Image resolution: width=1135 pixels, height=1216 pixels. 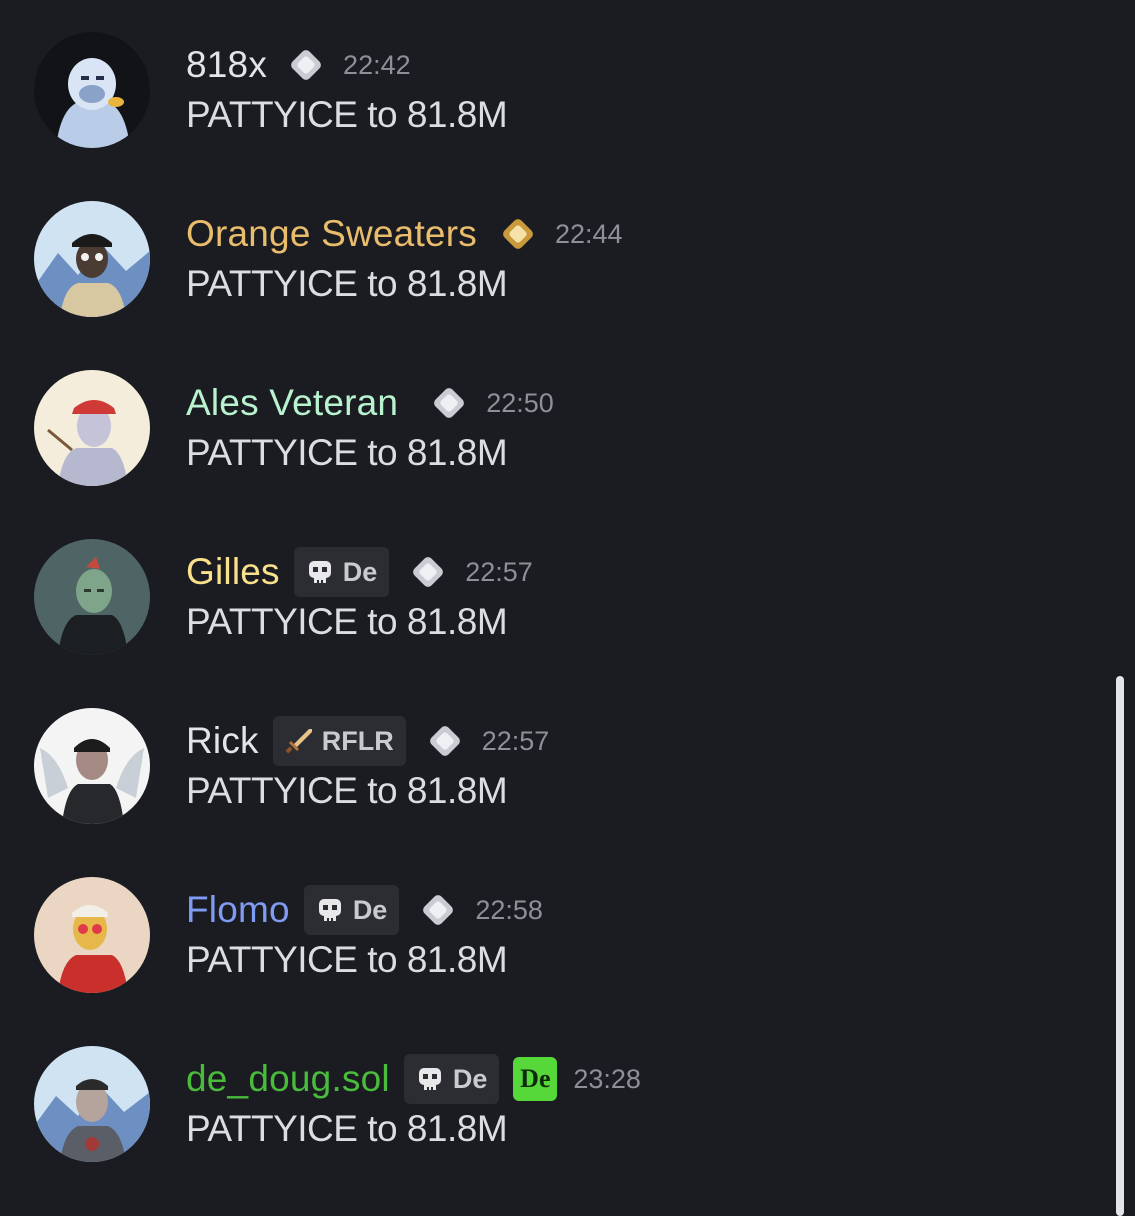 I want to click on message-header: Ales Veteran 22:50, so click(x=370, y=403).